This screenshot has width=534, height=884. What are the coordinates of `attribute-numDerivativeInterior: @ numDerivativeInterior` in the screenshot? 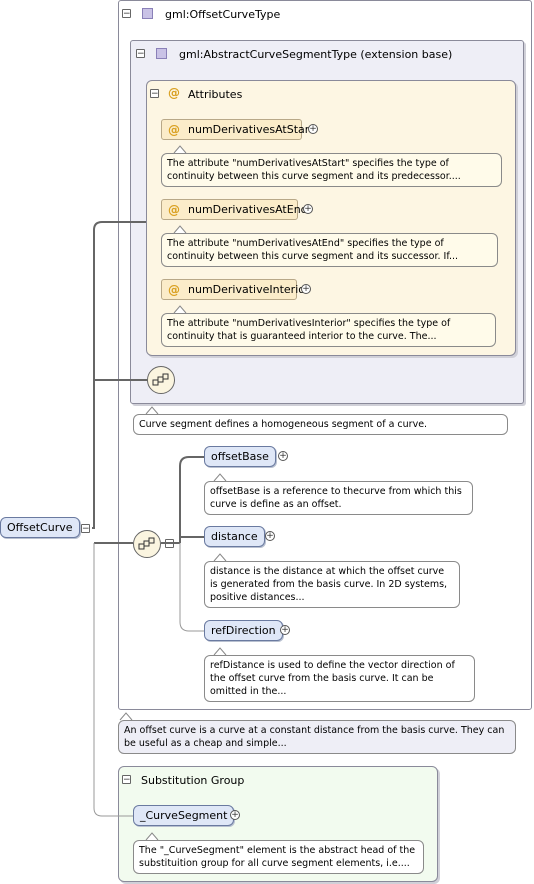 It's located at (235, 289).